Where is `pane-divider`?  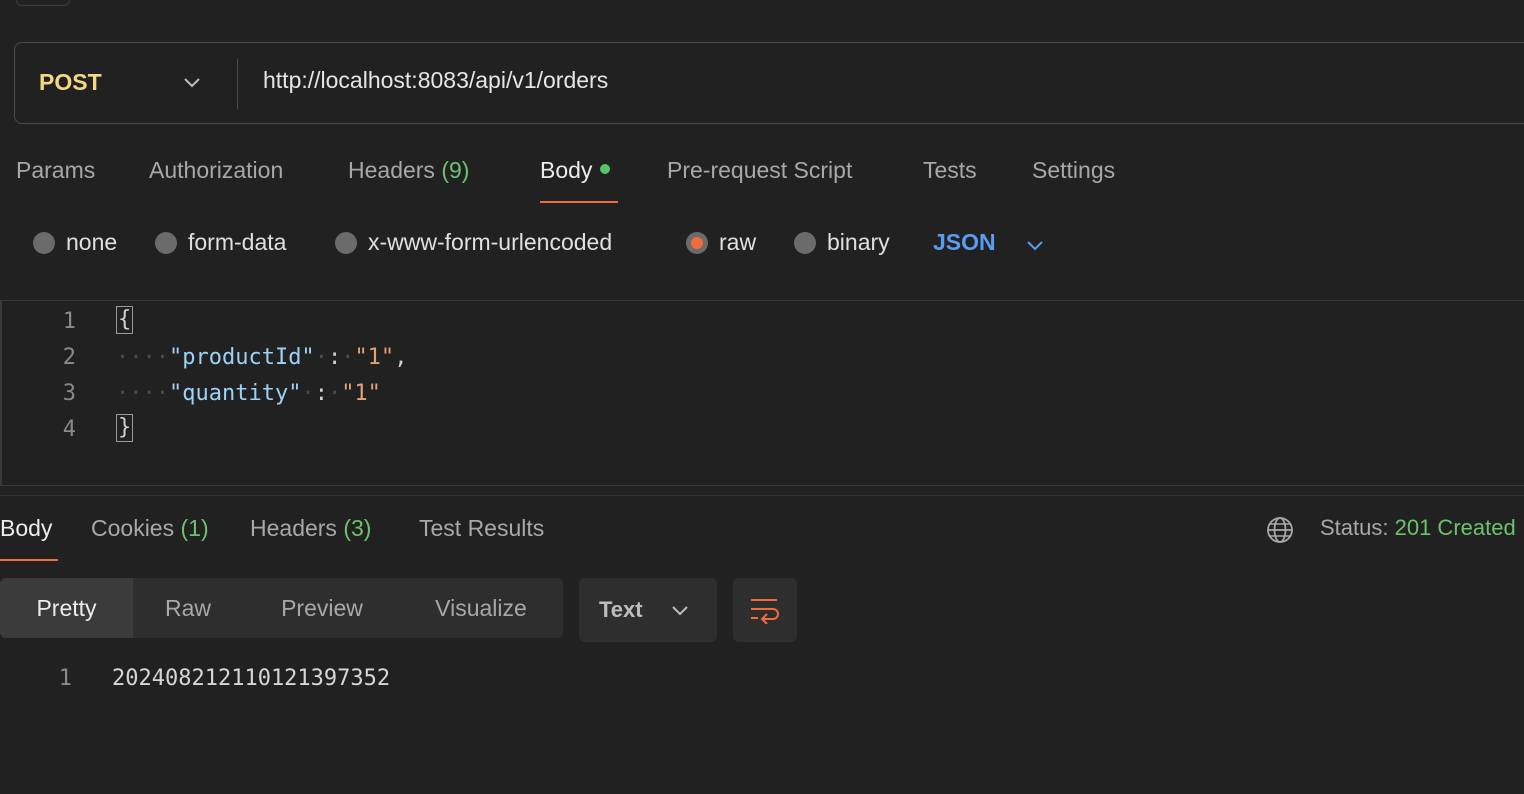
pane-divider is located at coordinates (762, 495).